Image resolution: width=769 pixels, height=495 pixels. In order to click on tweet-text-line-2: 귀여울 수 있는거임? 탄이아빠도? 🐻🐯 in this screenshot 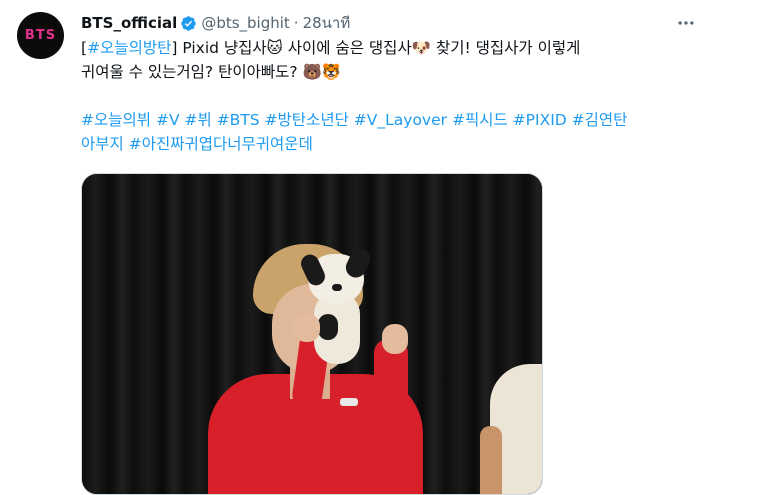, I will do `click(401, 72)`.